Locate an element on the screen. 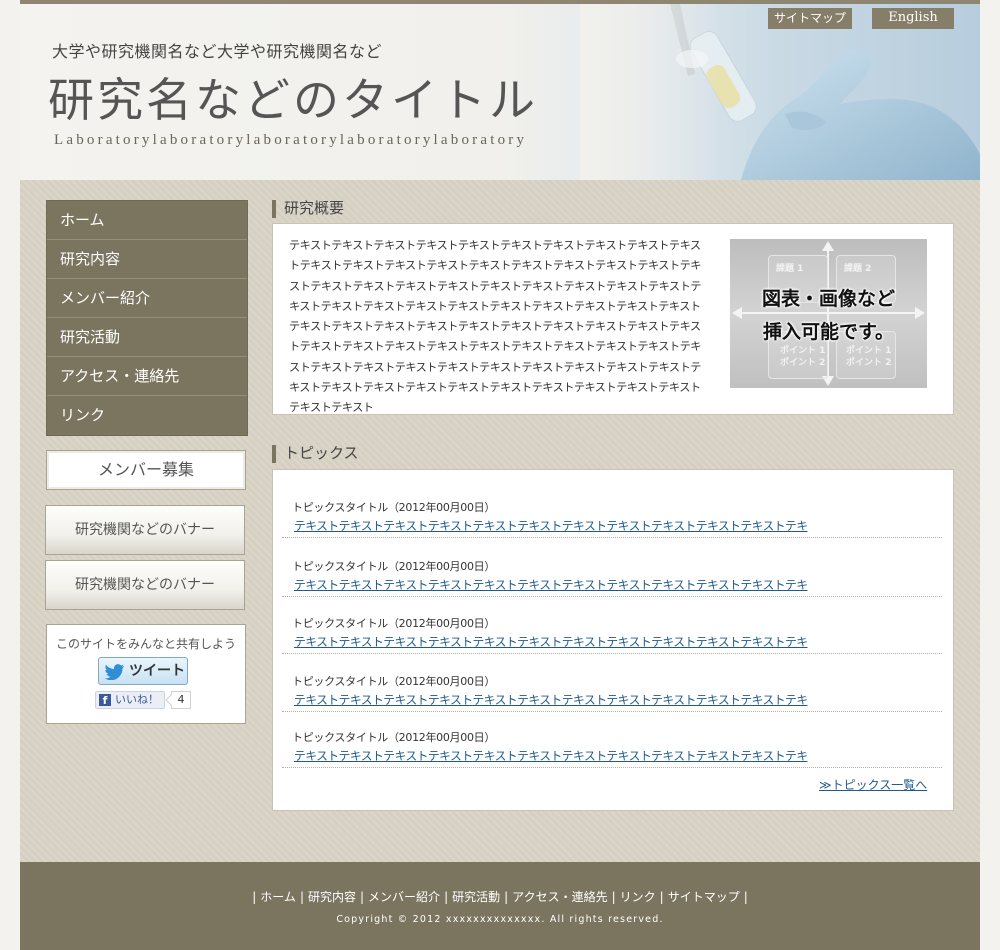  like-label: いいね！ is located at coordinates (137, 699).